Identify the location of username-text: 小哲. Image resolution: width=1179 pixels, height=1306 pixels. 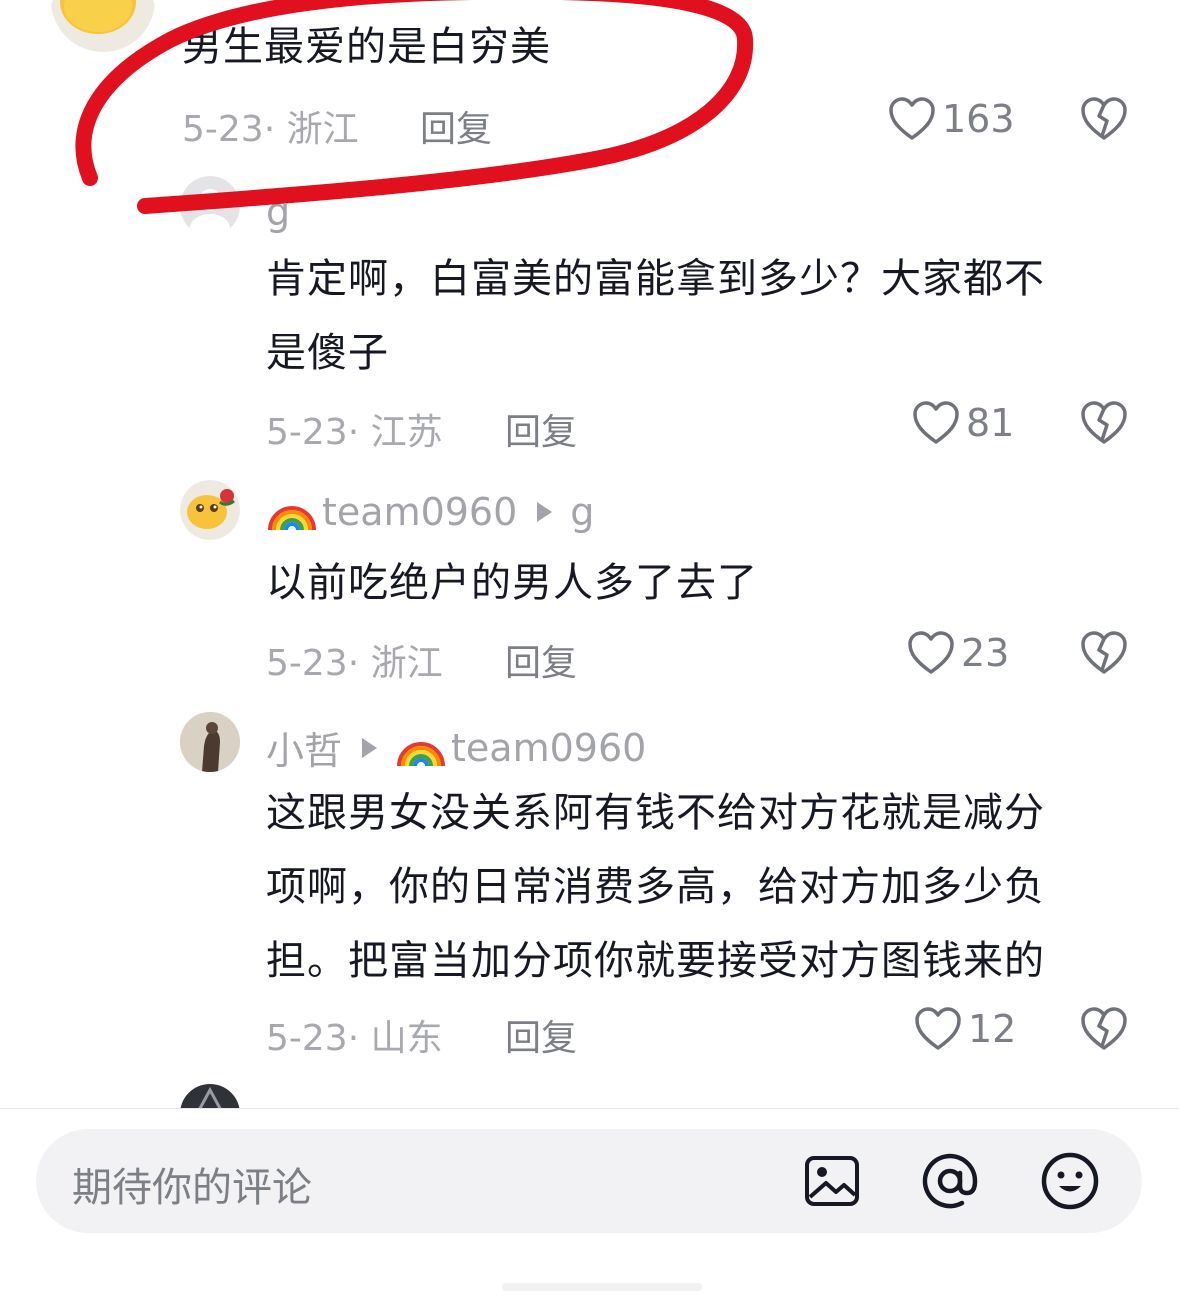
(304, 751).